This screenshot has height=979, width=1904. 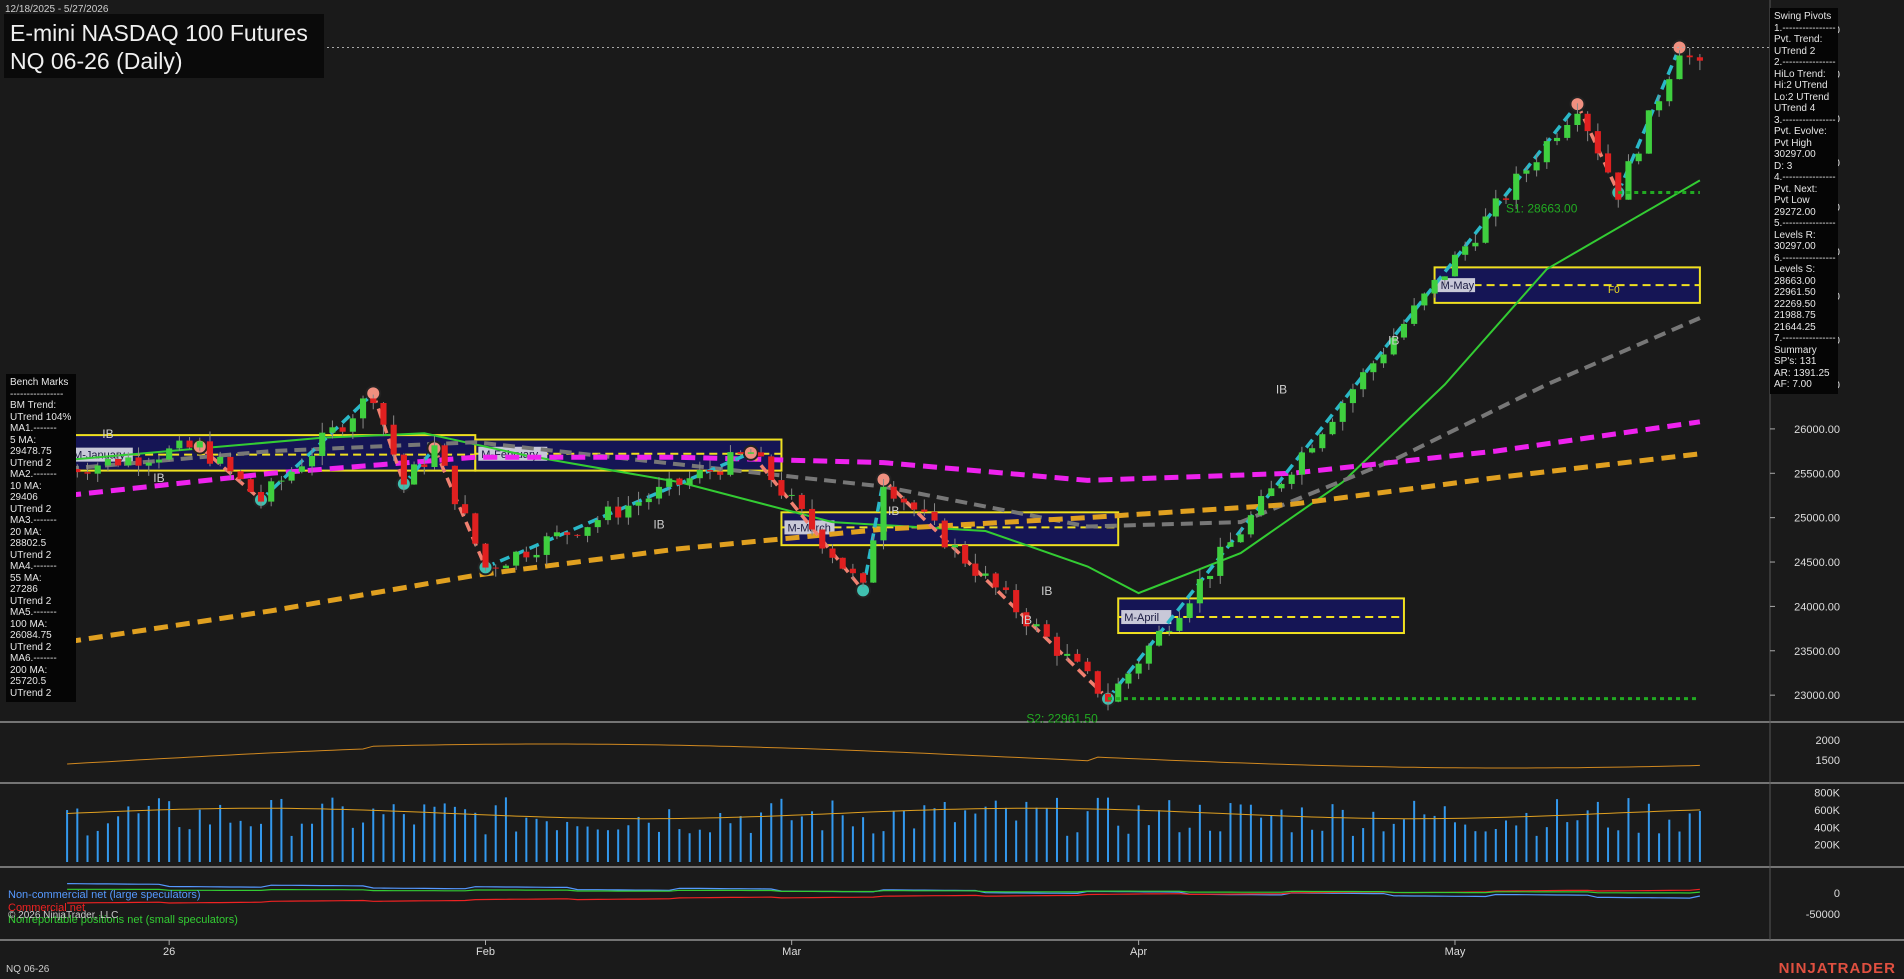 I want to click on chart-subtitle: NQ 06-26 (Daily), so click(x=96, y=61).